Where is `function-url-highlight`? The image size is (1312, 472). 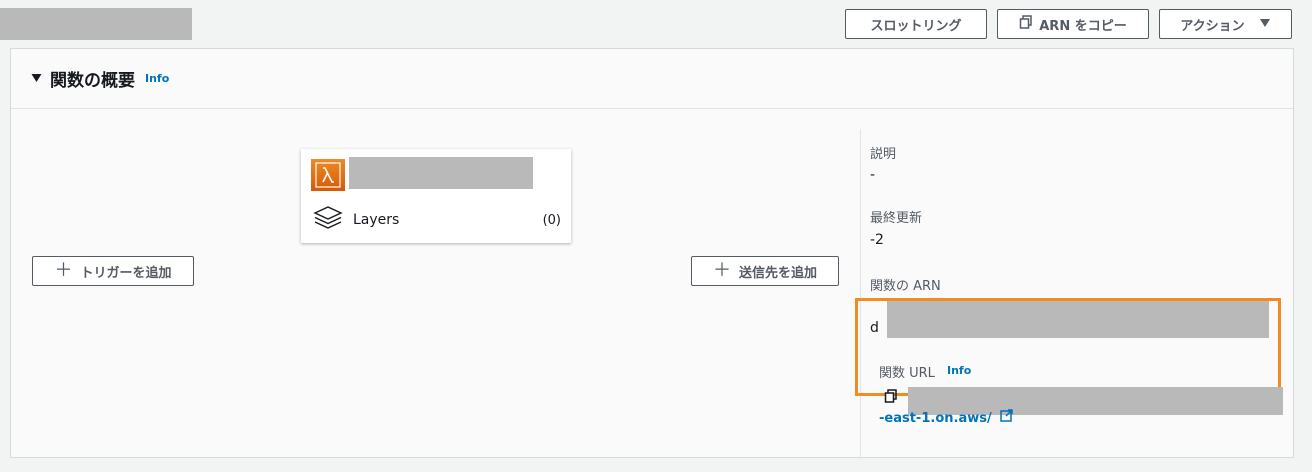 function-url-highlight is located at coordinates (1068, 347).